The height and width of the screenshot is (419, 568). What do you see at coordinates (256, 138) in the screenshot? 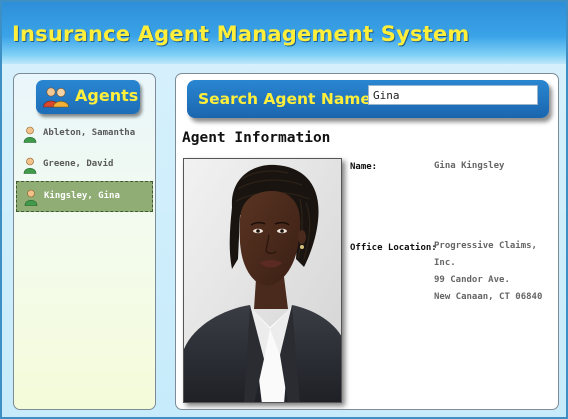
I see `section-title: Agent Information` at bounding box center [256, 138].